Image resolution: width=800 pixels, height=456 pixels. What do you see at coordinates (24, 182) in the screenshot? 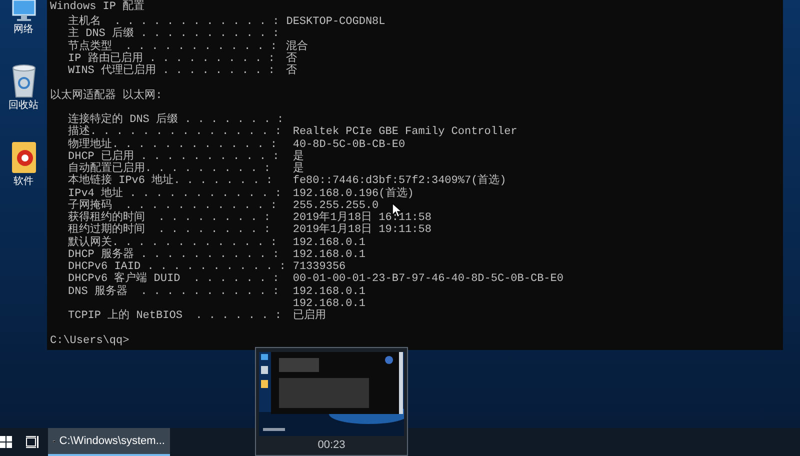
I see `desktop-icon-label: 软件` at bounding box center [24, 182].